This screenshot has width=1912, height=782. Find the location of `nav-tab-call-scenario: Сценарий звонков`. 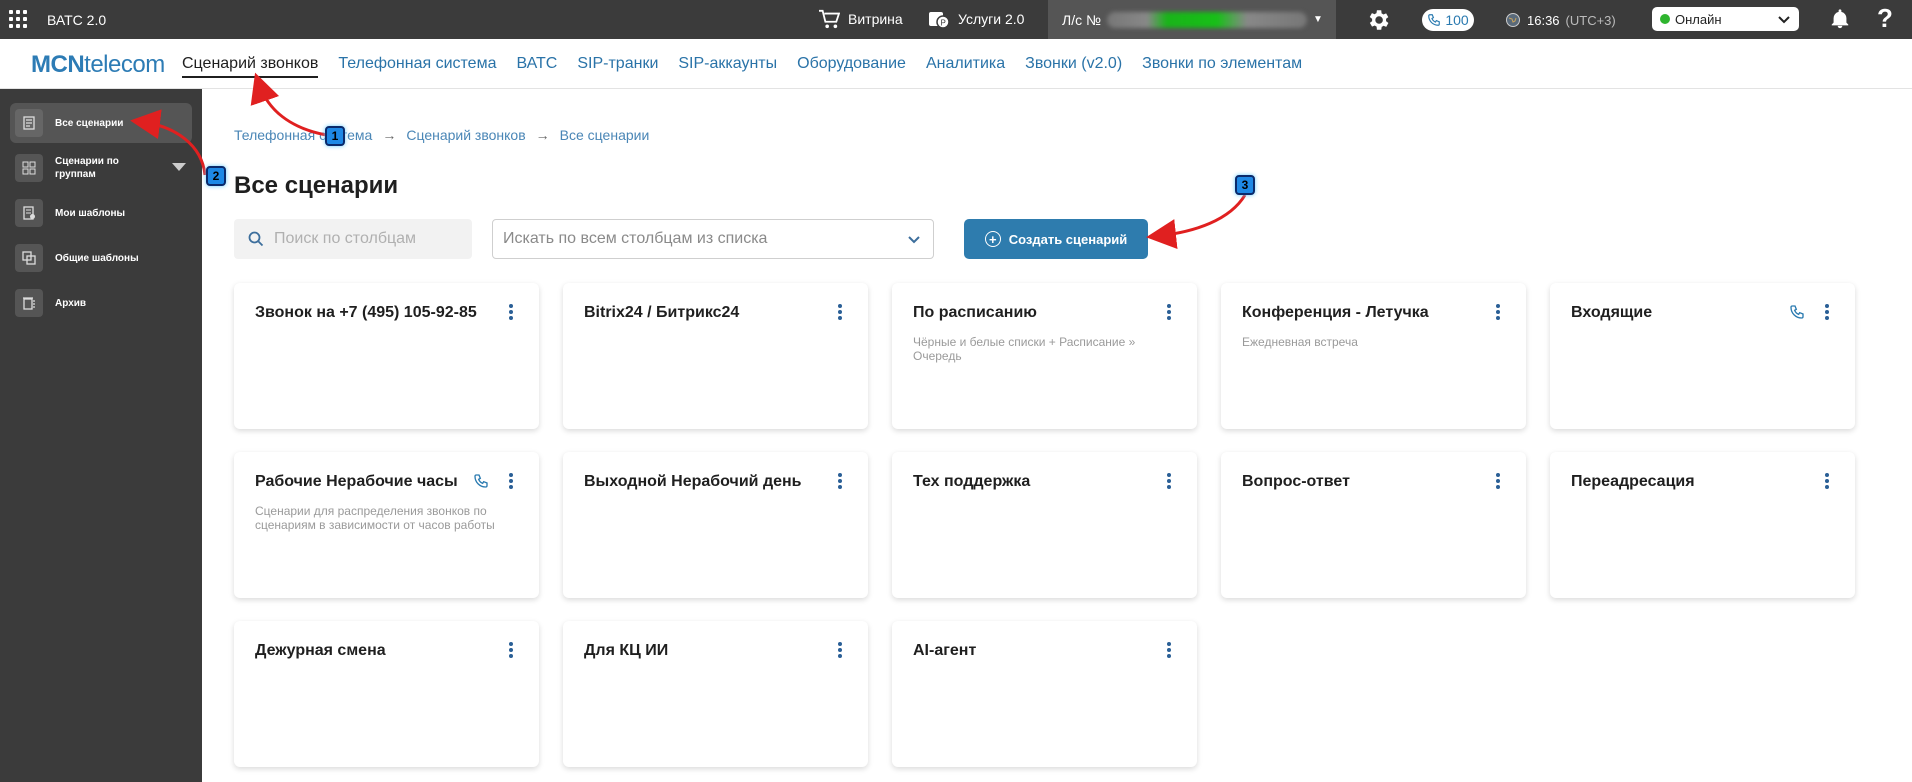

nav-tab-call-scenario: Сценарий звонков is located at coordinates (250, 66).